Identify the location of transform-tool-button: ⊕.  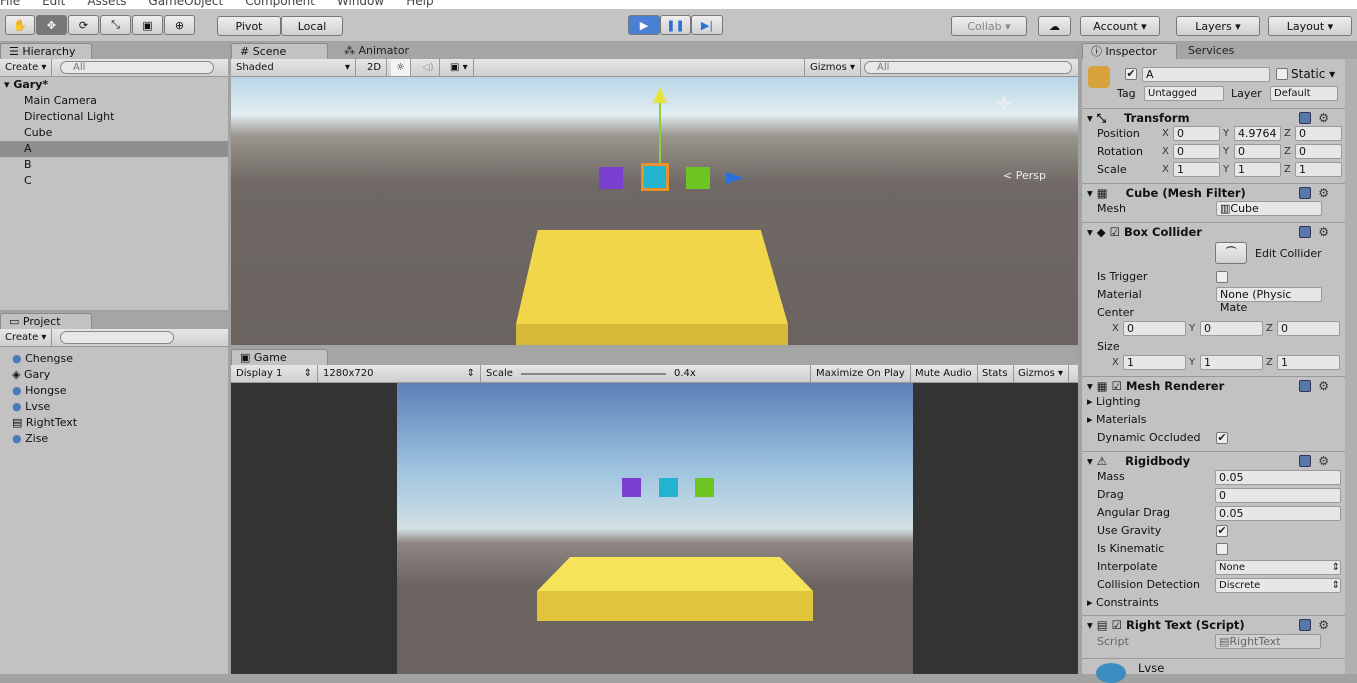
(179, 25).